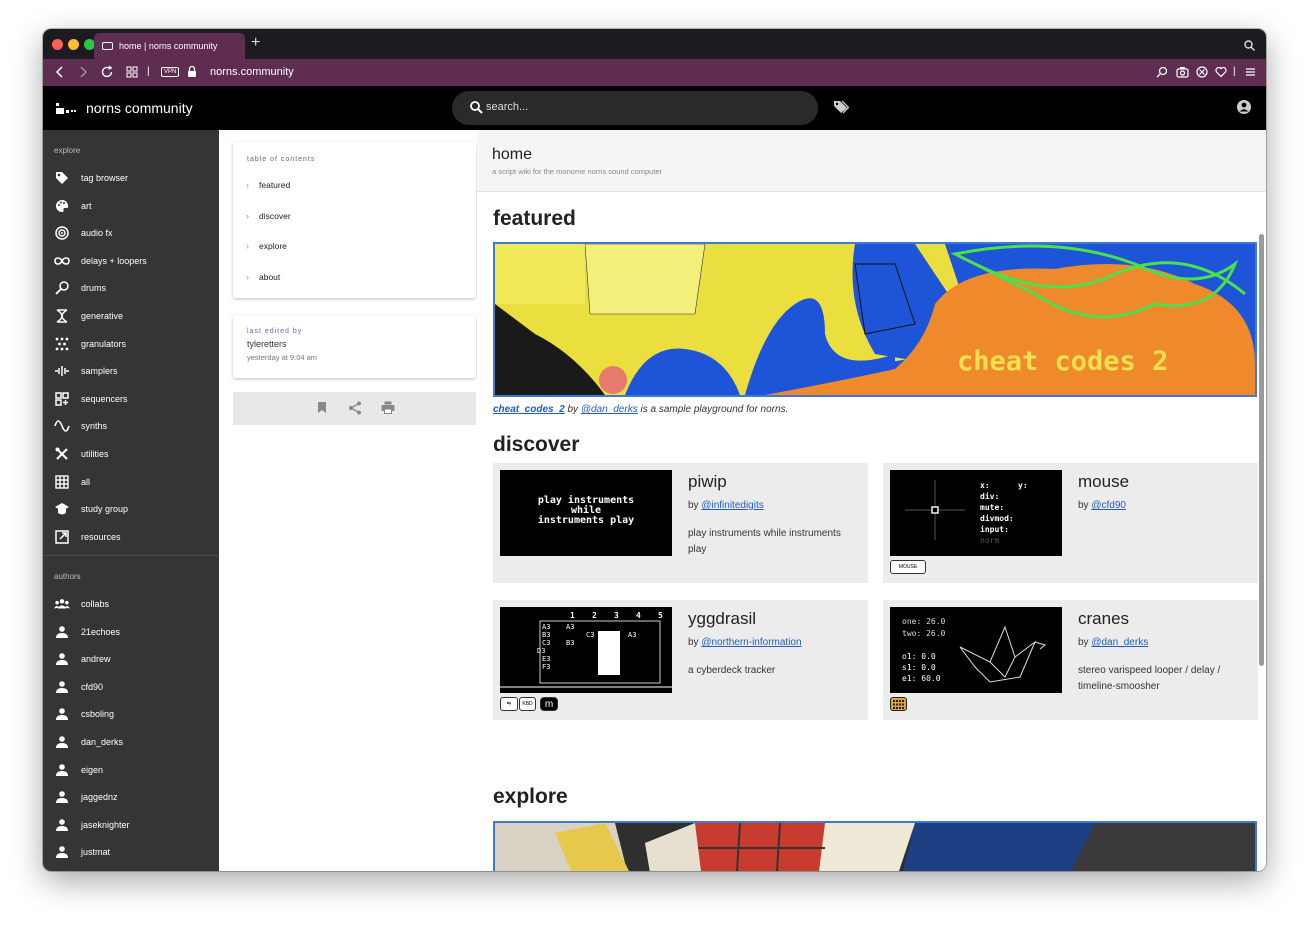 Image resolution: width=1309 pixels, height=927 pixels. I want to click on new-tab-button: +, so click(255, 43).